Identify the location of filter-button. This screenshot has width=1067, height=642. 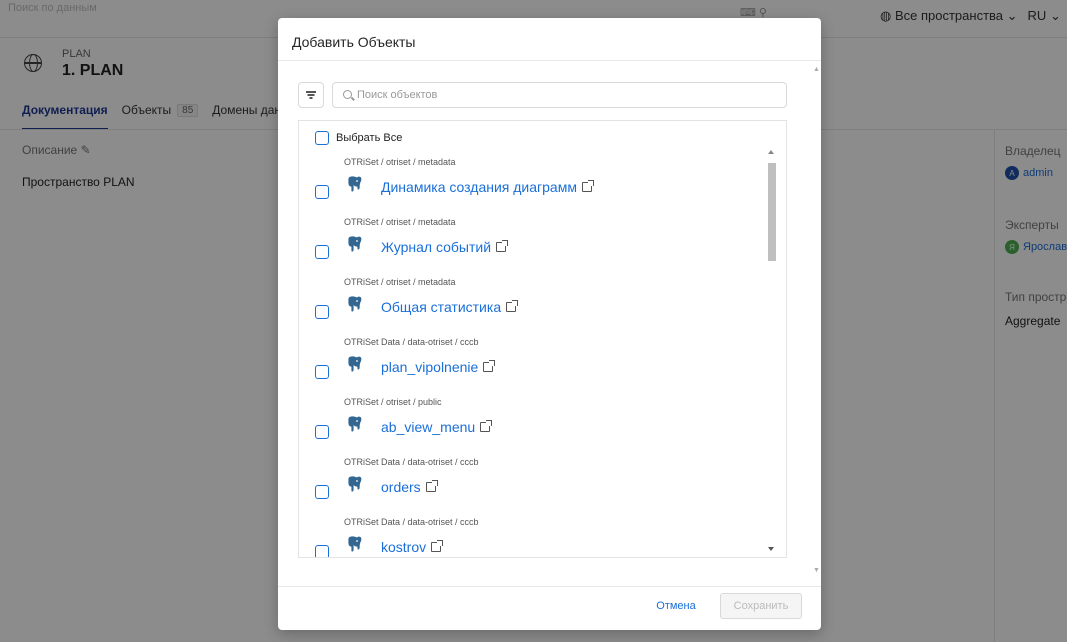
(311, 95).